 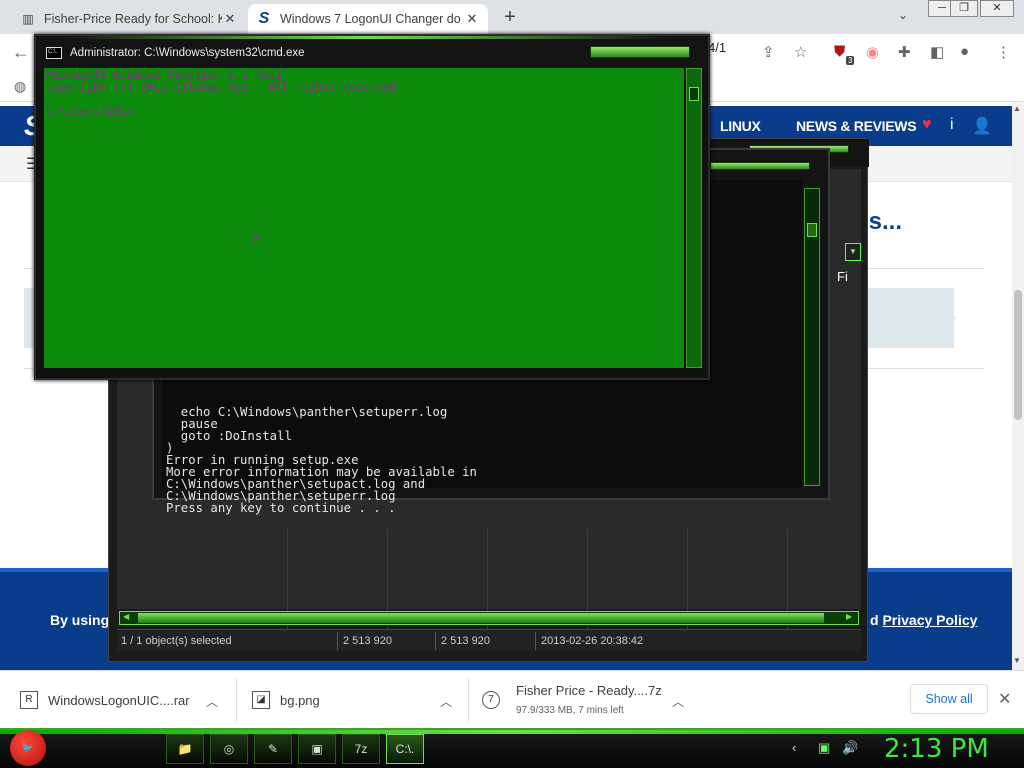 What do you see at coordinates (876, 620) in the screenshot?
I see `footer-prefix: d` at bounding box center [876, 620].